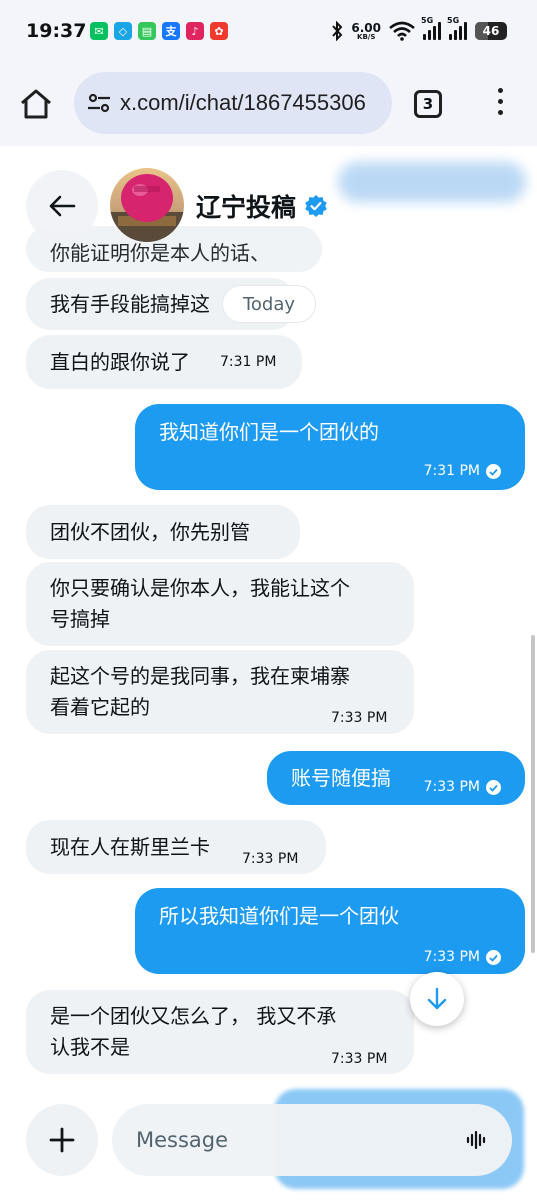  I want to click on arrow-down-icon, so click(437, 998).